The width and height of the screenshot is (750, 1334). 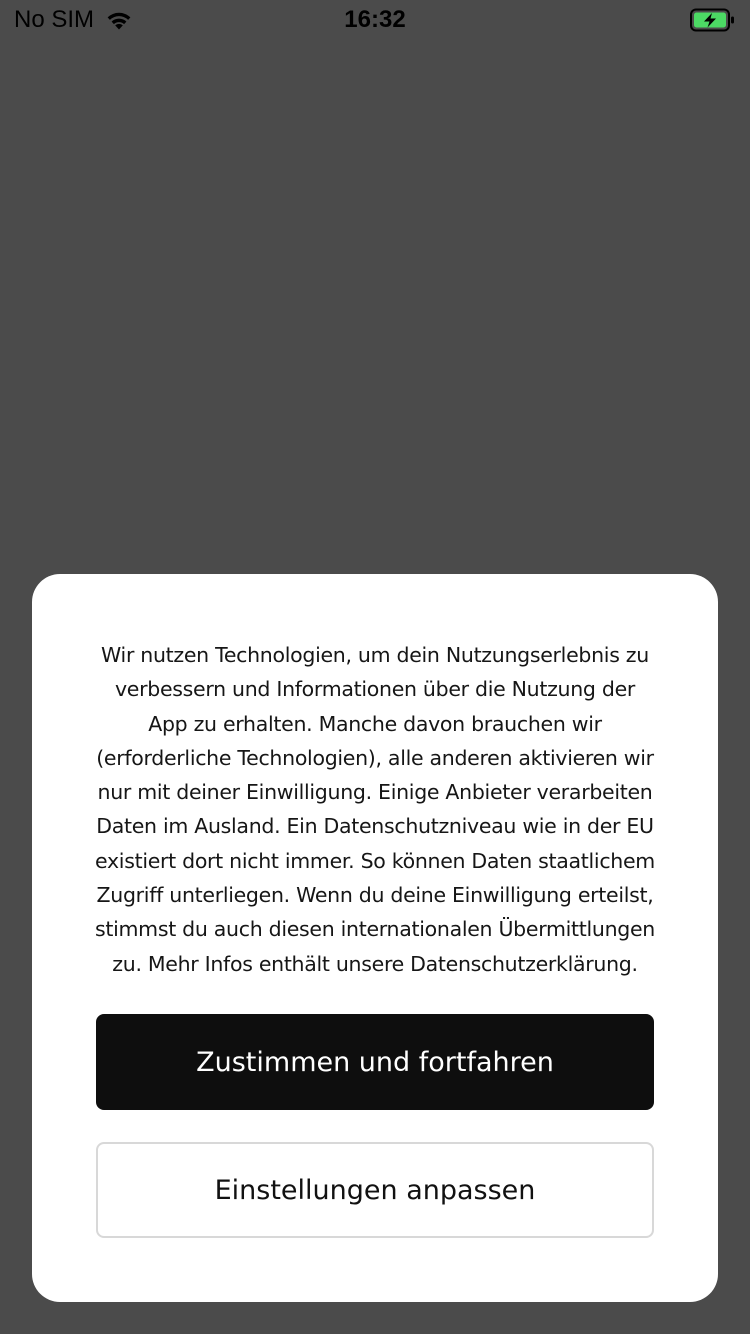 I want to click on battery-charging-icon, so click(x=713, y=20).